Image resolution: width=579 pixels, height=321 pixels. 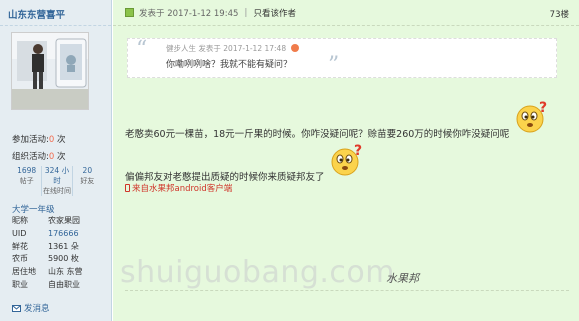 What do you see at coordinates (129, 12) in the screenshot?
I see `online-status-icon` at bounding box center [129, 12].